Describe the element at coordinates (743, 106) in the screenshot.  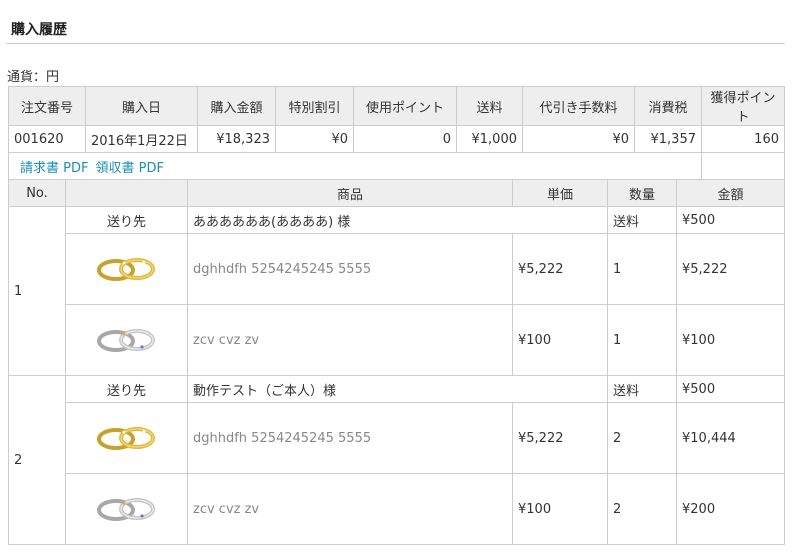
I see `order-header-cell: 獲得ポイント` at that location.